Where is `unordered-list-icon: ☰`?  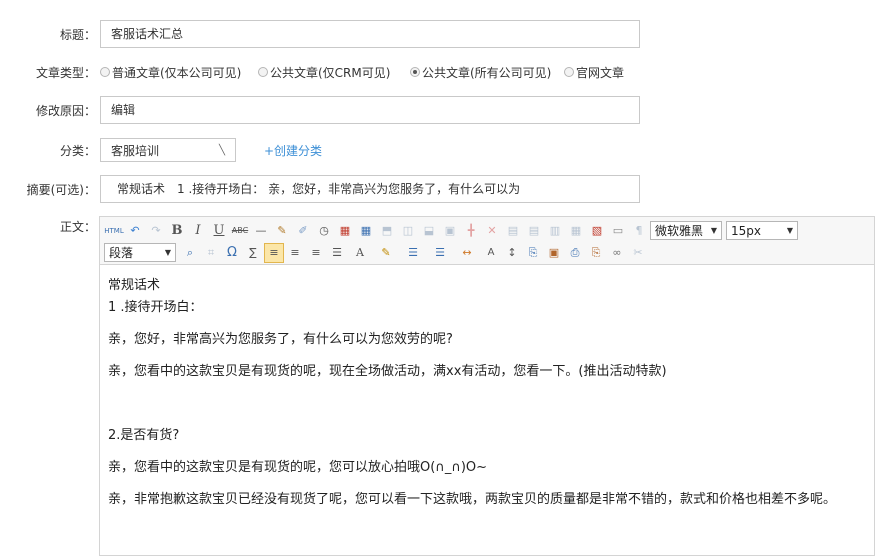 unordered-list-icon: ☰ is located at coordinates (440, 253).